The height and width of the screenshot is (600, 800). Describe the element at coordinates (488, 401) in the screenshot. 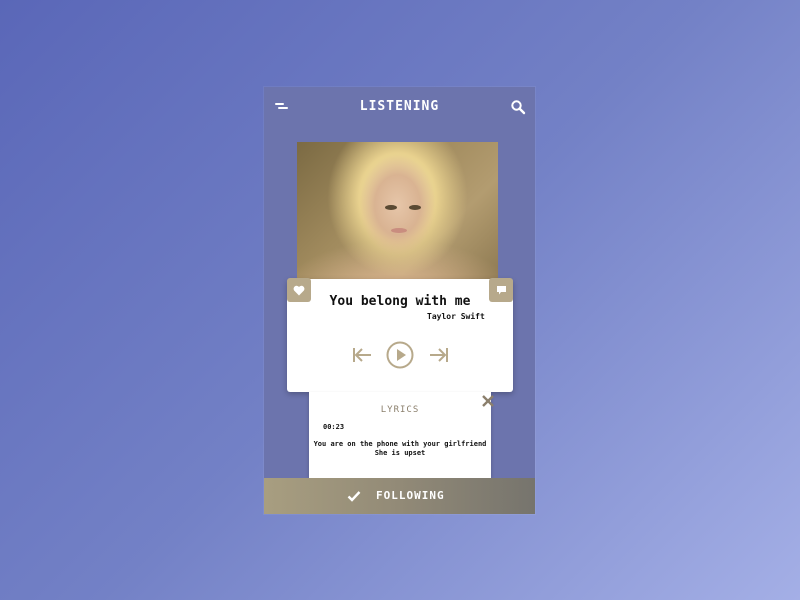

I see `close-icon` at that location.